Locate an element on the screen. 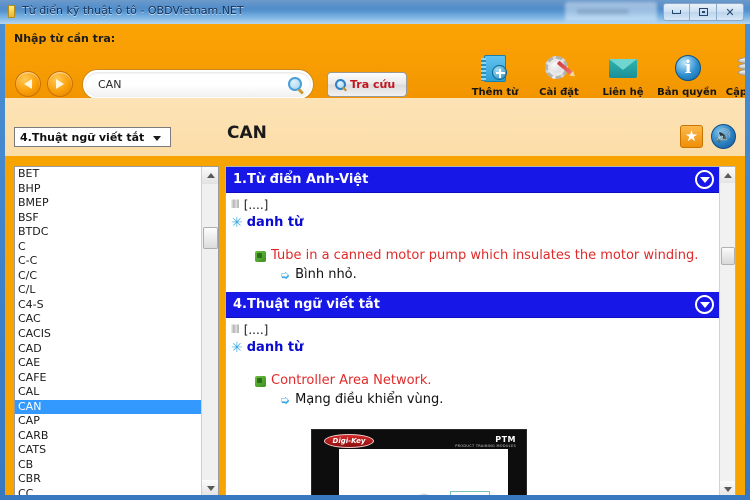 This screenshot has height=500, width=750. translation-vietnamese: Bình nhỏ. is located at coordinates (326, 275).